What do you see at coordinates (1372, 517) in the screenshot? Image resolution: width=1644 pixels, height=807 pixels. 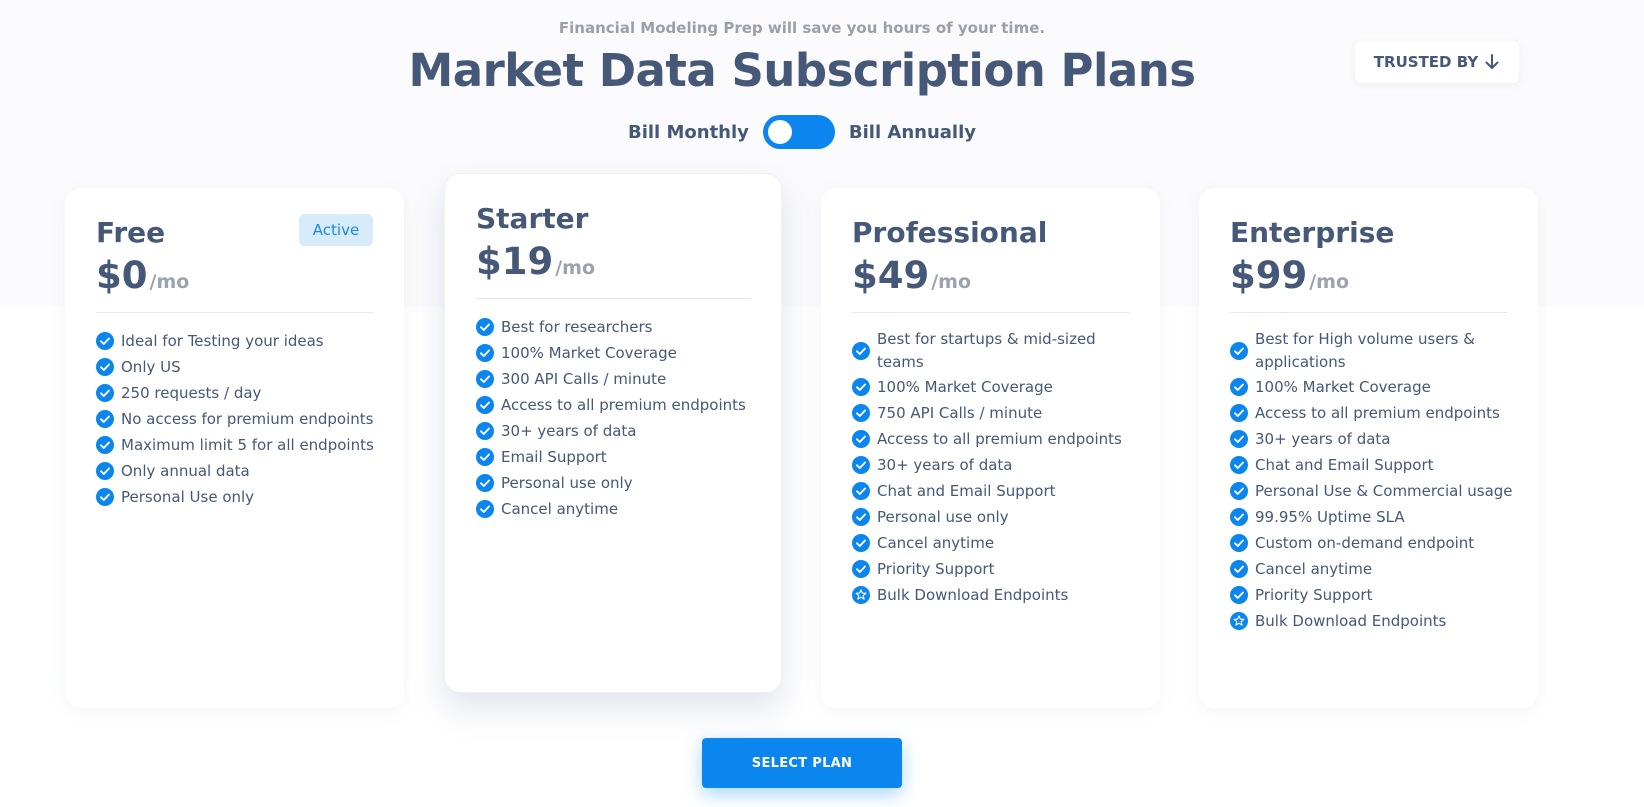 I see `feature-item: 99.95% Uptime SLA` at bounding box center [1372, 517].